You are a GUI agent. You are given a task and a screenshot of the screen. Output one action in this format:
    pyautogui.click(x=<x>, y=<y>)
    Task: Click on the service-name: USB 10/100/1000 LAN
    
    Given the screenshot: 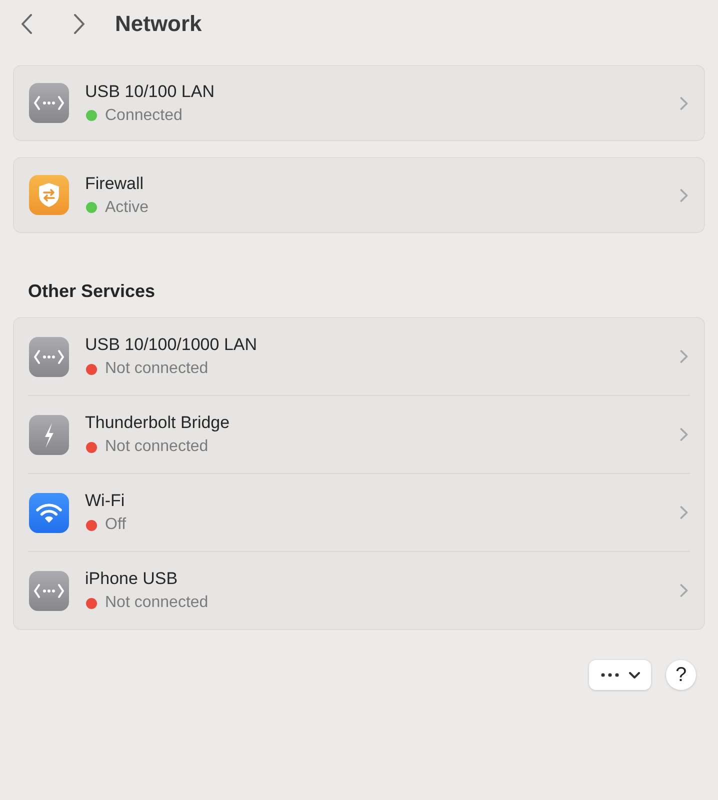 What is the action you would take?
    pyautogui.click(x=171, y=345)
    